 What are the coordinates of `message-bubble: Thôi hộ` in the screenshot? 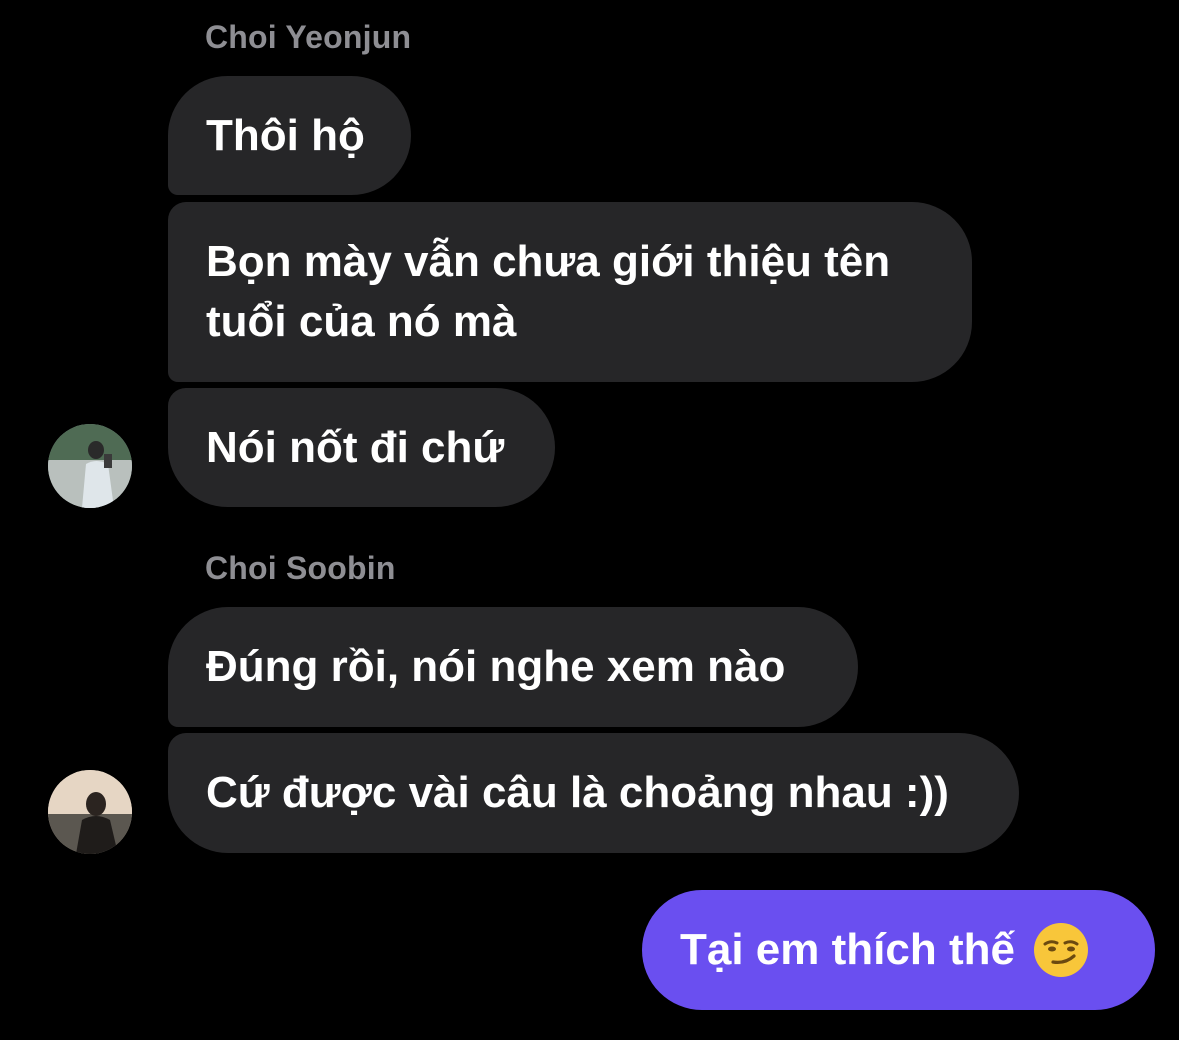 It's located at (289, 135).